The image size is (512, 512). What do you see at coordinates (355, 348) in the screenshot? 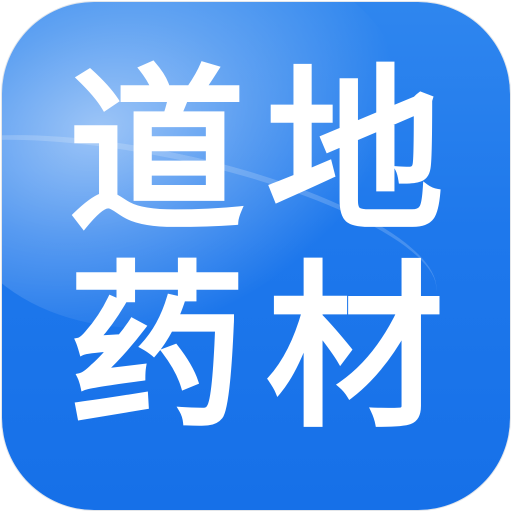
I see `icon-character-4: 材` at bounding box center [355, 348].